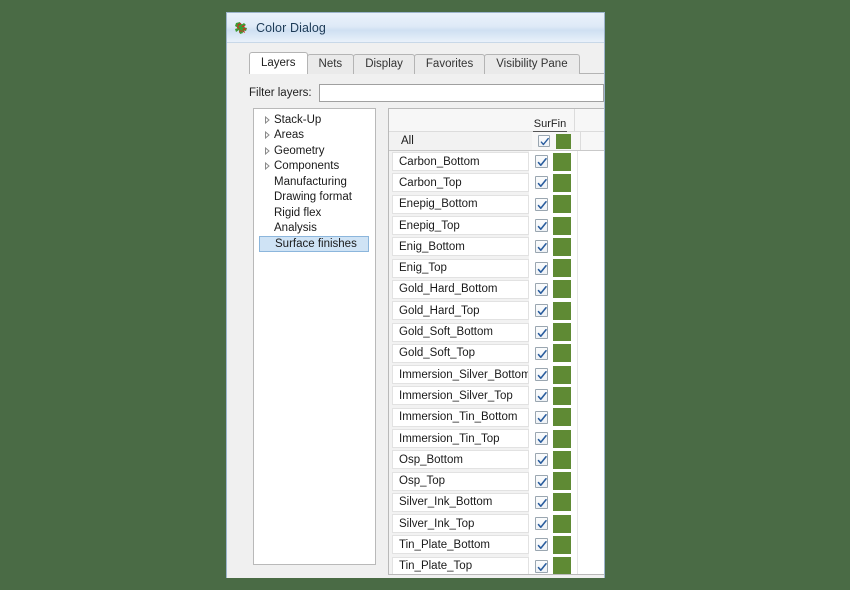 The height and width of the screenshot is (590, 850). I want to click on layer-row: Silver_Ink_Top, so click(496, 524).